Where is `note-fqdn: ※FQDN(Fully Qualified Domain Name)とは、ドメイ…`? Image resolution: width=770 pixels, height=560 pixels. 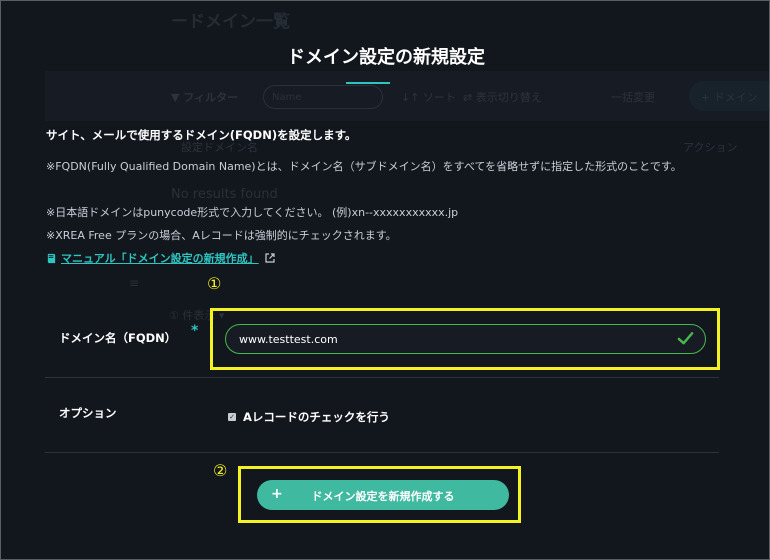
note-fqdn: ※FQDN(Fully Qualified Domain Name)とは、ドメイ… is located at coordinates (364, 166).